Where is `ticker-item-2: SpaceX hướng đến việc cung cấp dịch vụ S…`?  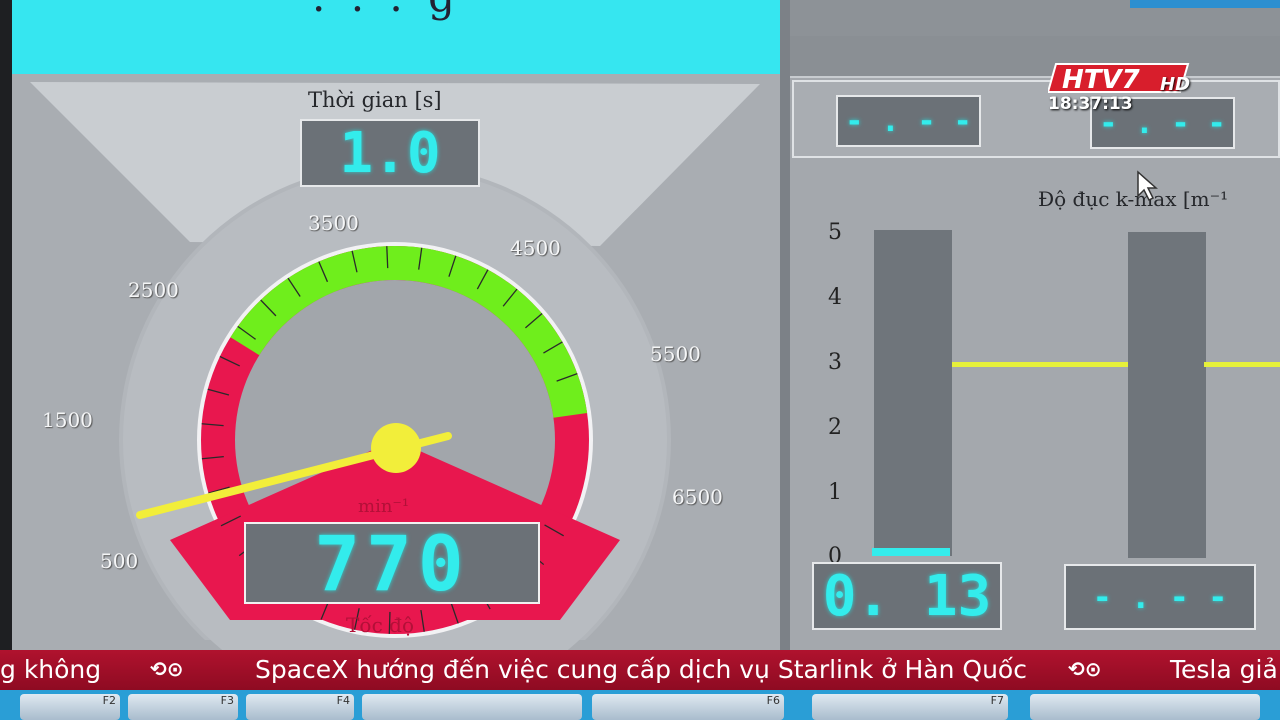 ticker-item-2: SpaceX hướng đến việc cung cấp dịch vụ S… is located at coordinates (641, 669).